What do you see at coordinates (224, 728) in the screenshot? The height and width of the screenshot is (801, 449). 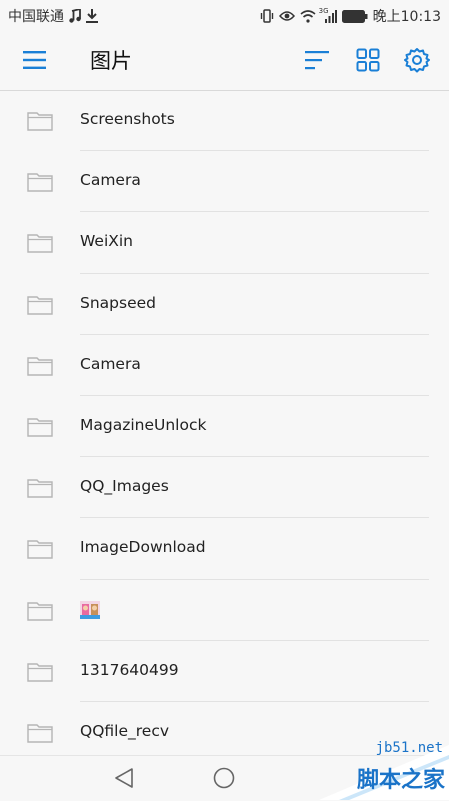 I see `folder-row: QQfile_recv` at bounding box center [224, 728].